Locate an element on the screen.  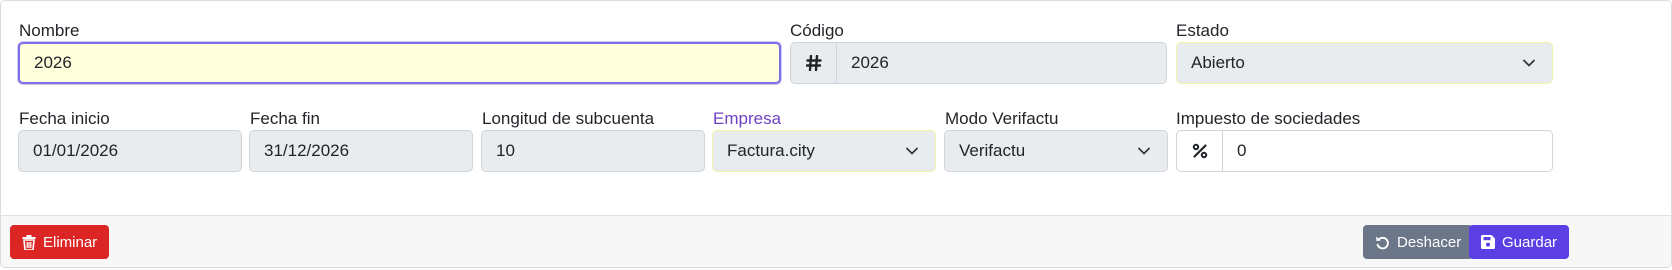
empresa-label: Empresa is located at coordinates (747, 118).